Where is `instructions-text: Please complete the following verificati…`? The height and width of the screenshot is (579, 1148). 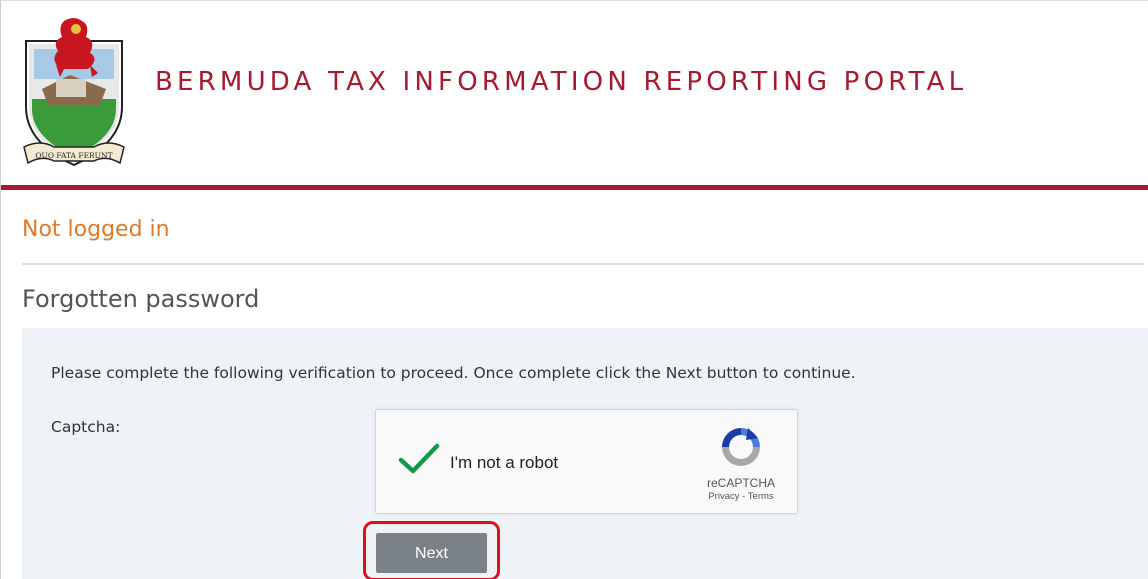 instructions-text: Please complete the following verificati… is located at coordinates (453, 373).